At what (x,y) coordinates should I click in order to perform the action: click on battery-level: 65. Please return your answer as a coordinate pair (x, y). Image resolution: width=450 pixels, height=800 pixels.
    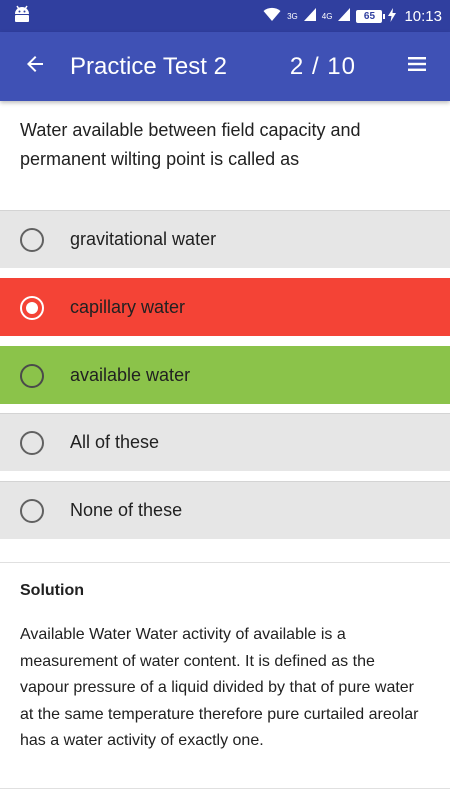
    Looking at the image, I should click on (369, 16).